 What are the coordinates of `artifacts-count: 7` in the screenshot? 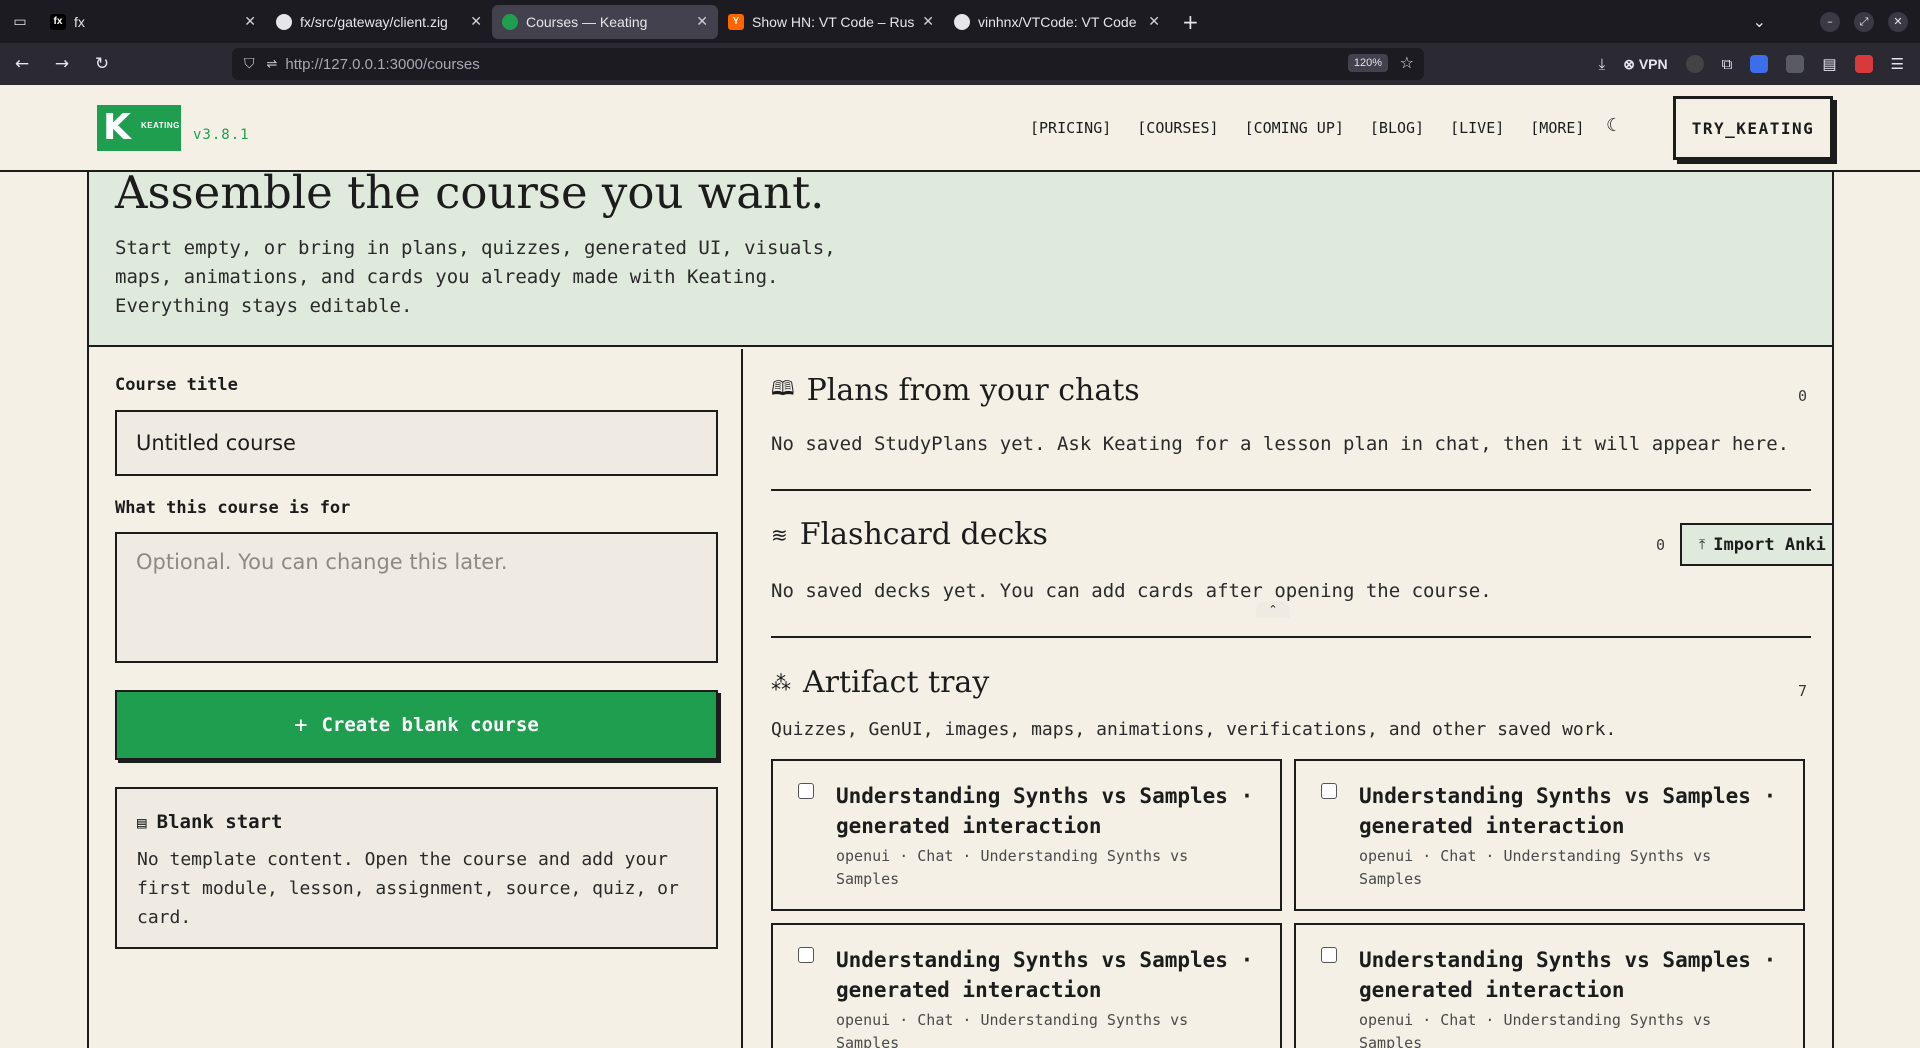 It's located at (1803, 691).